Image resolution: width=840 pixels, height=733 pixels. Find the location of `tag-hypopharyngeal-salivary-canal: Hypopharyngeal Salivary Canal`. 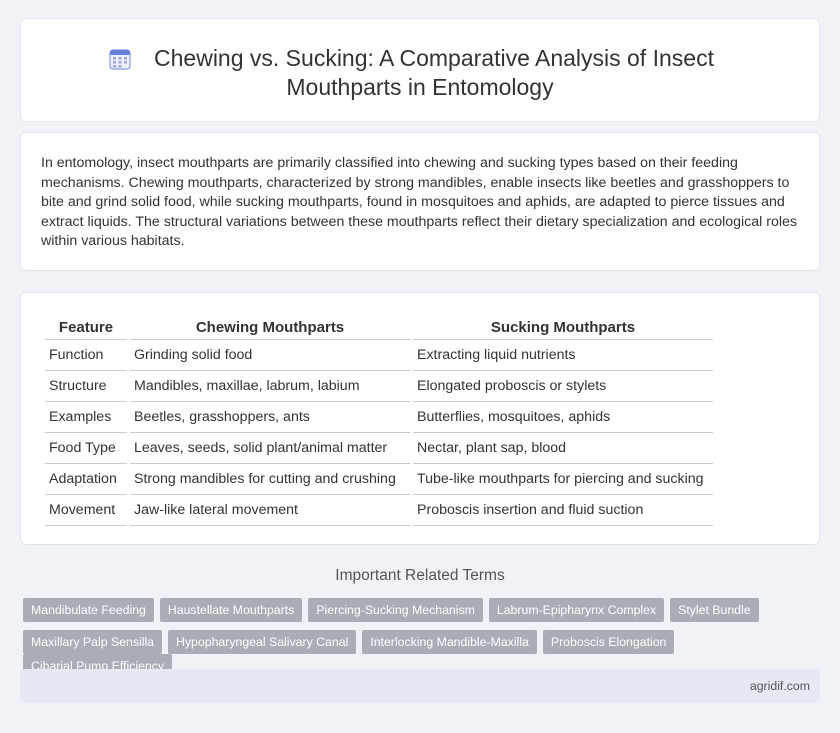

tag-hypopharyngeal-salivary-canal: Hypopharyngeal Salivary Canal is located at coordinates (262, 642).